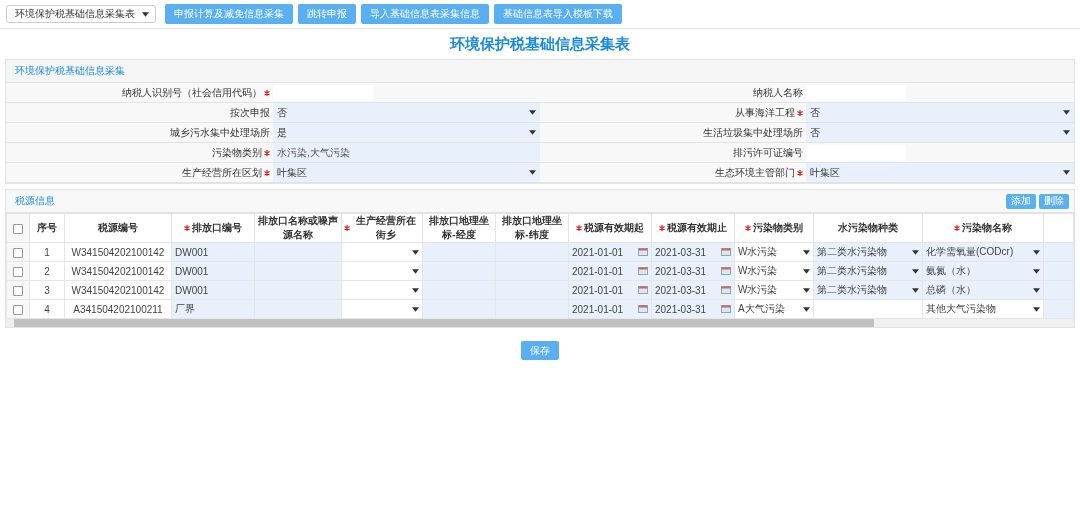 The image size is (1080, 519). What do you see at coordinates (220, 132) in the screenshot?
I see `field-label: 城乡污水集中处理场所` at bounding box center [220, 132].